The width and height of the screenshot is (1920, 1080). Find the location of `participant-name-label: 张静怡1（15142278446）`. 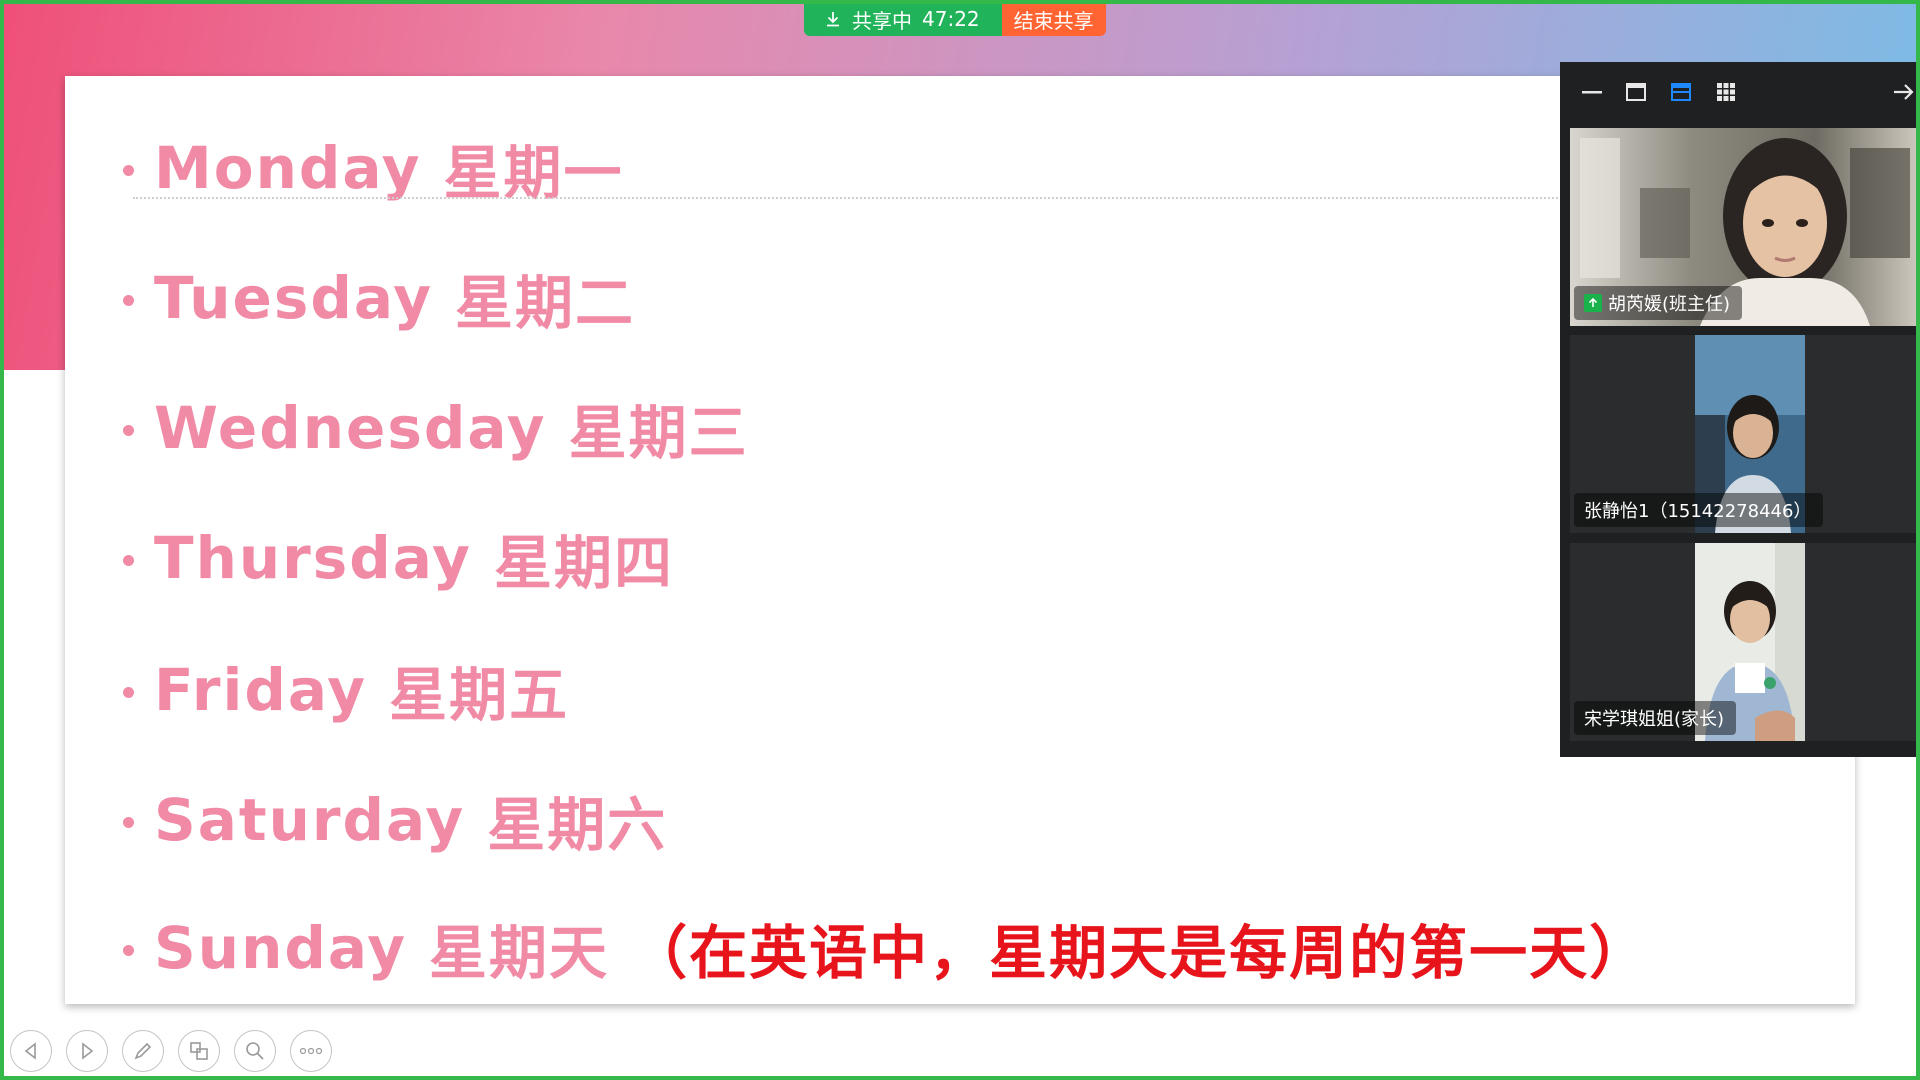

participant-name-label: 张静怡1（15142278446） is located at coordinates (1699, 510).